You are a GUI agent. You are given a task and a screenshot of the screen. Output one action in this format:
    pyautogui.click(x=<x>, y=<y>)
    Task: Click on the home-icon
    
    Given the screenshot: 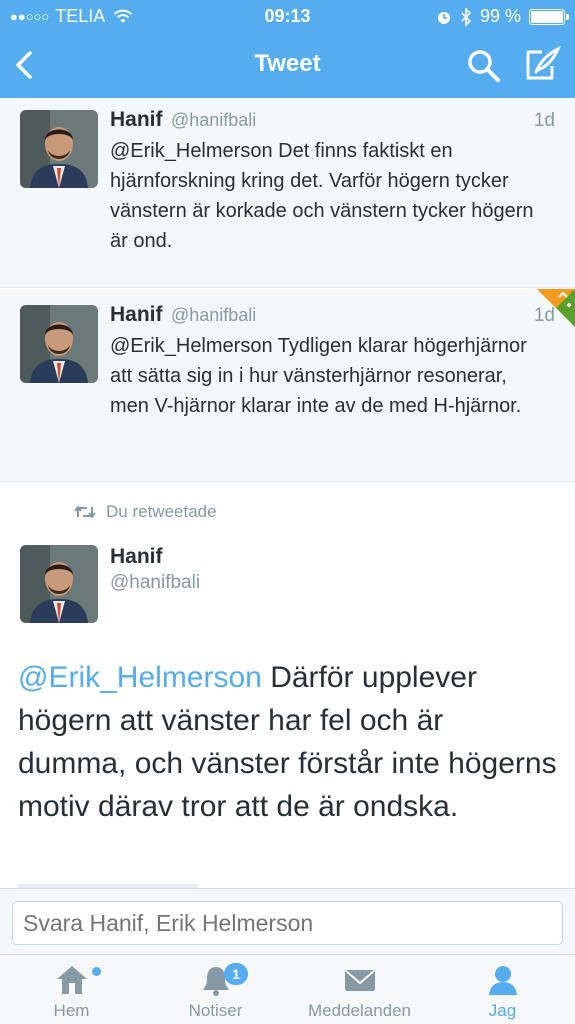 What is the action you would take?
    pyautogui.click(x=71, y=980)
    